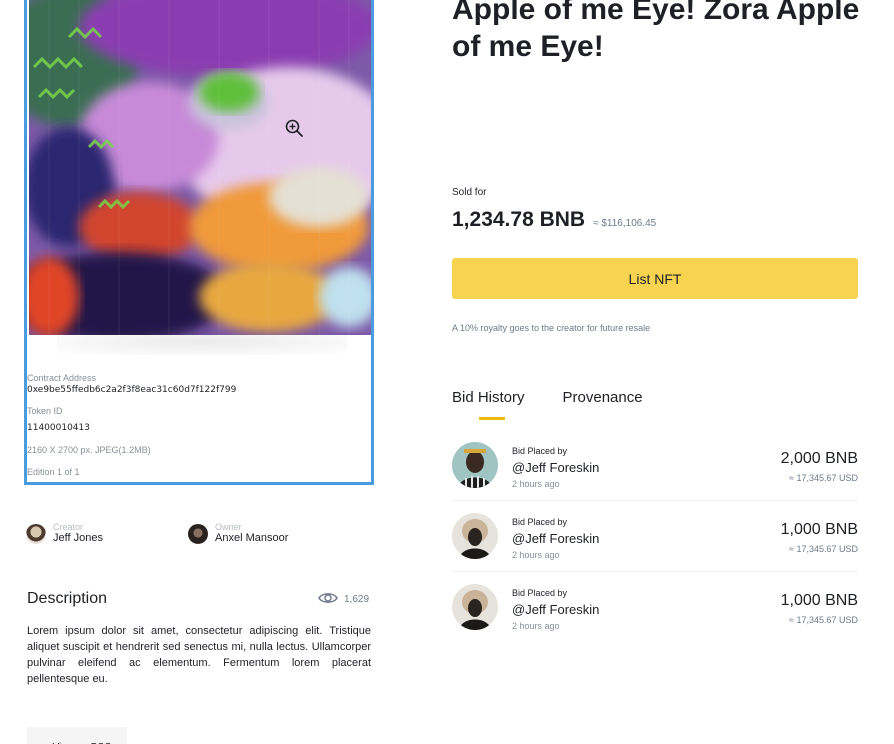  I want to click on contract-address-value: 0xe9be55ffedb6c2a2f3f8eac31c60d7f122f799, so click(132, 390).